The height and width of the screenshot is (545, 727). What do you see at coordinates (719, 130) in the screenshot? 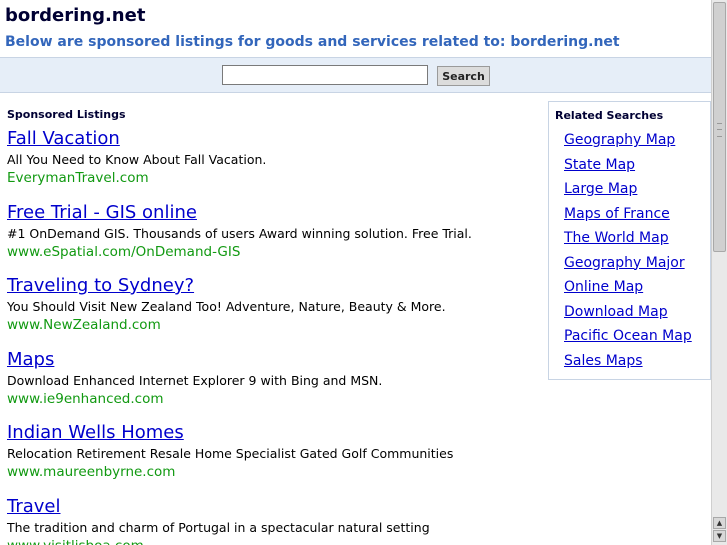
I see `grip-icon` at bounding box center [719, 130].